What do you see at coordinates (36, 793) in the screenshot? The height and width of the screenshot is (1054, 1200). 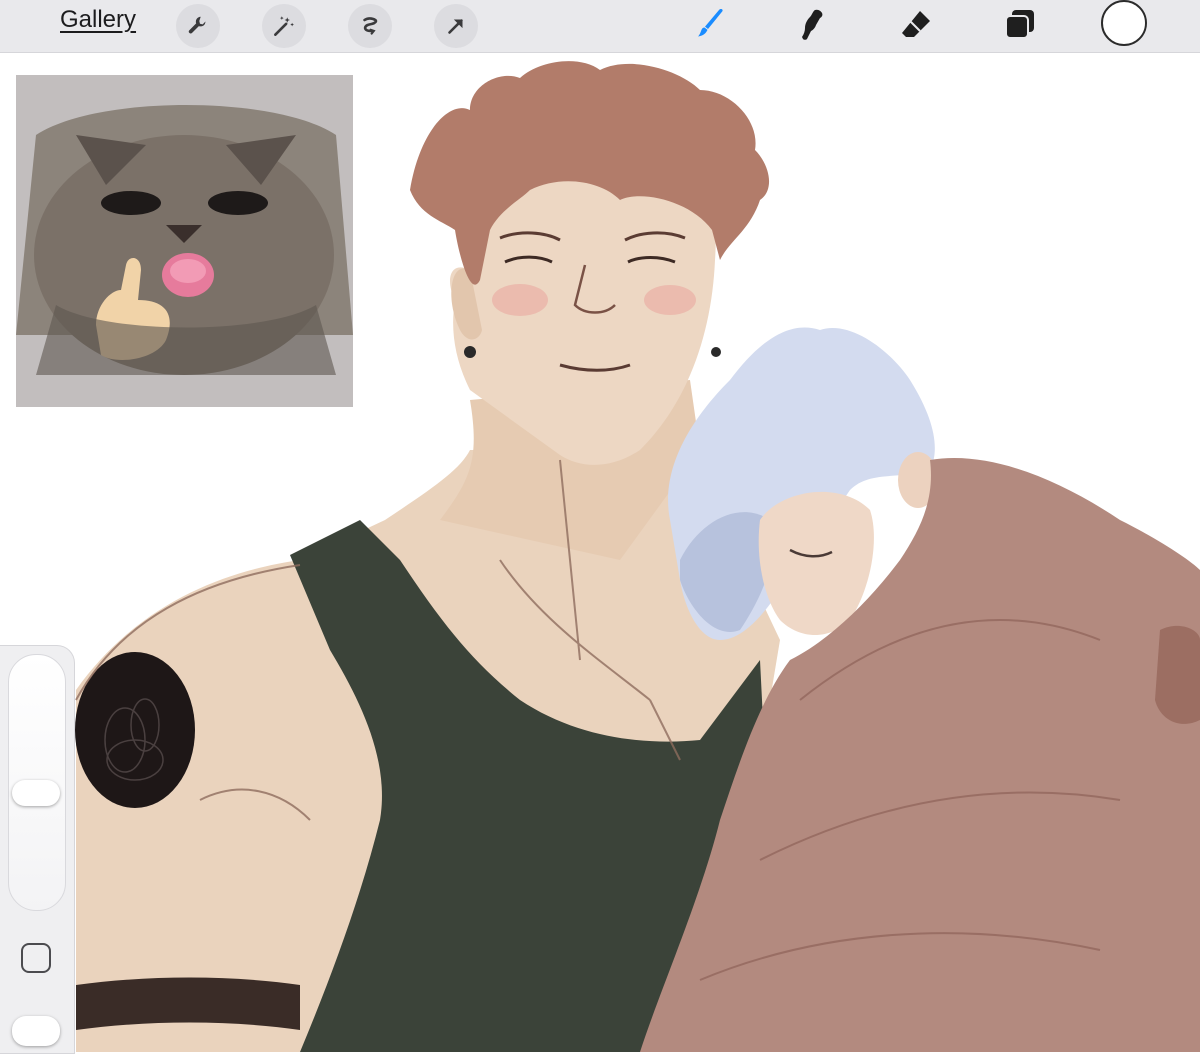 I see `brush-size-thumb` at bounding box center [36, 793].